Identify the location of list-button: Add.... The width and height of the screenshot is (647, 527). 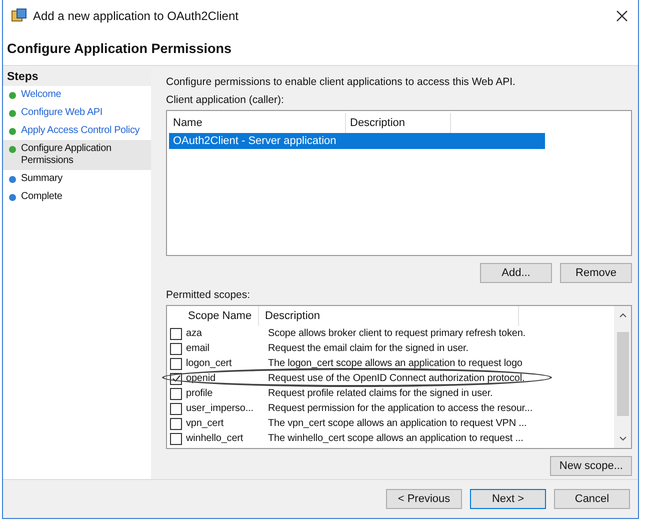
(516, 273).